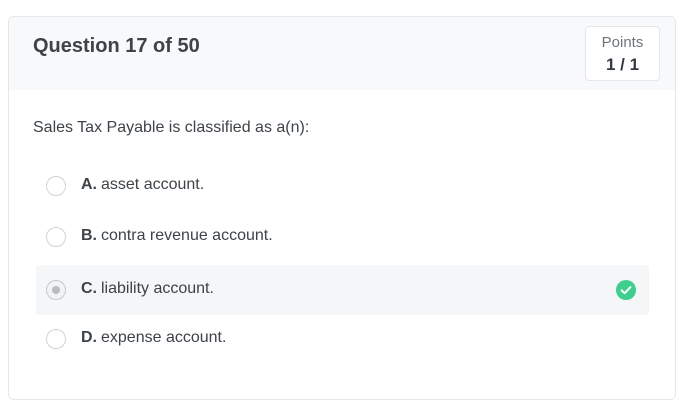 The height and width of the screenshot is (411, 683). I want to click on radio-dot, so click(55, 289).